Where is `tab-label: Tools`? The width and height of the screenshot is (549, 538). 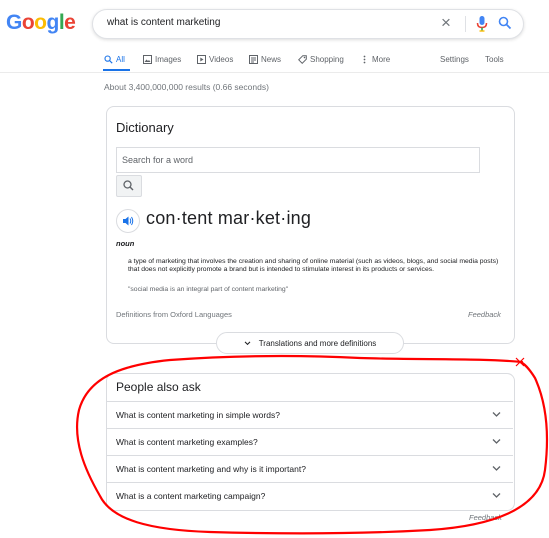 tab-label: Tools is located at coordinates (494, 59).